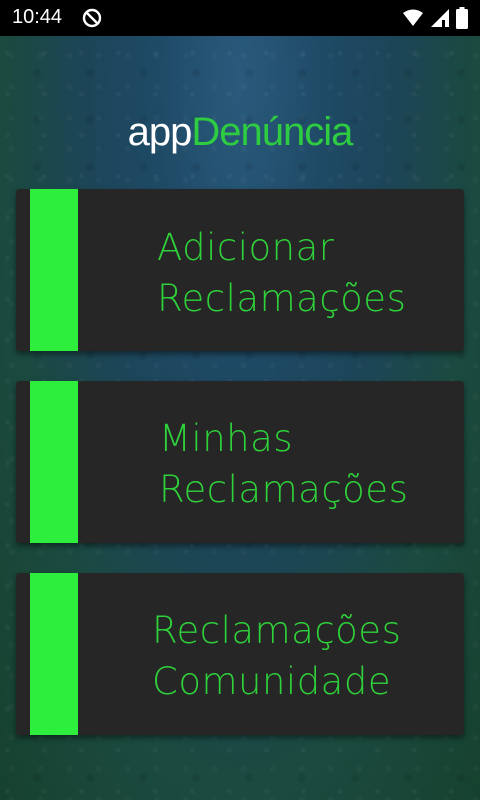  What do you see at coordinates (92, 18) in the screenshot?
I see `no-disturb-icon` at bounding box center [92, 18].